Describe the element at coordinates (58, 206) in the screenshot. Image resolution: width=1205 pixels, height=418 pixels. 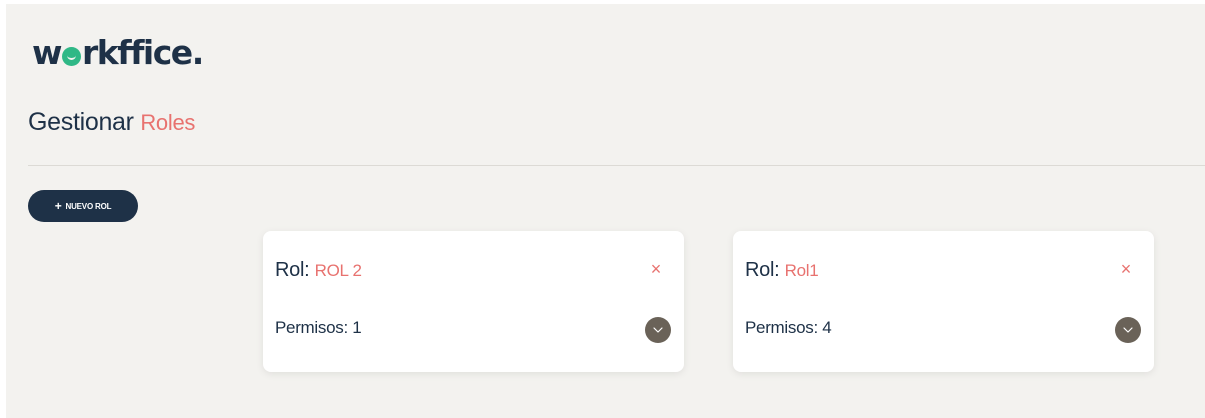
I see `plus-icon: +` at that location.